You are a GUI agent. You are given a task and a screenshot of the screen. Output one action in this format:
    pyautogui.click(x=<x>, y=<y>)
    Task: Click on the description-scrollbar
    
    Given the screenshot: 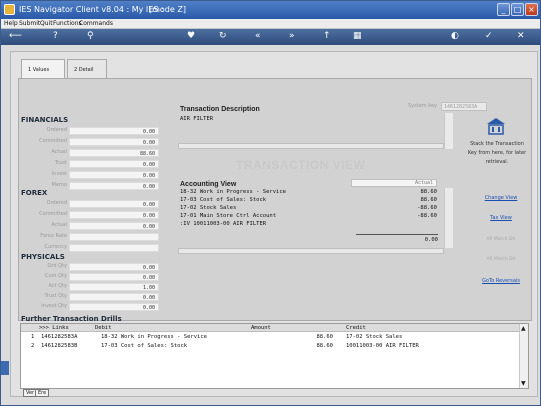 What is the action you would take?
    pyautogui.click(x=448, y=131)
    